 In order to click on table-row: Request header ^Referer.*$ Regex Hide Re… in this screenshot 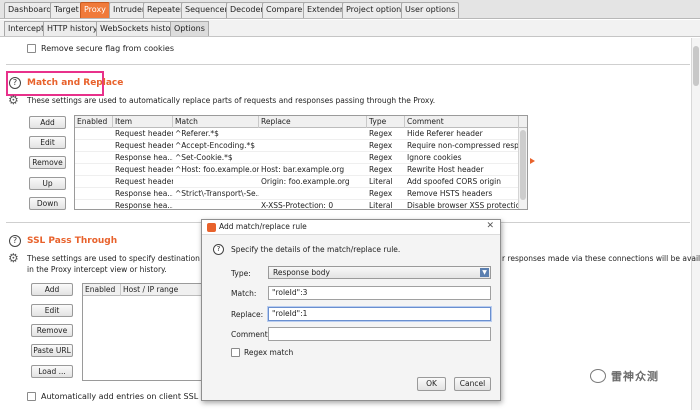, I will do `click(297, 134)`.